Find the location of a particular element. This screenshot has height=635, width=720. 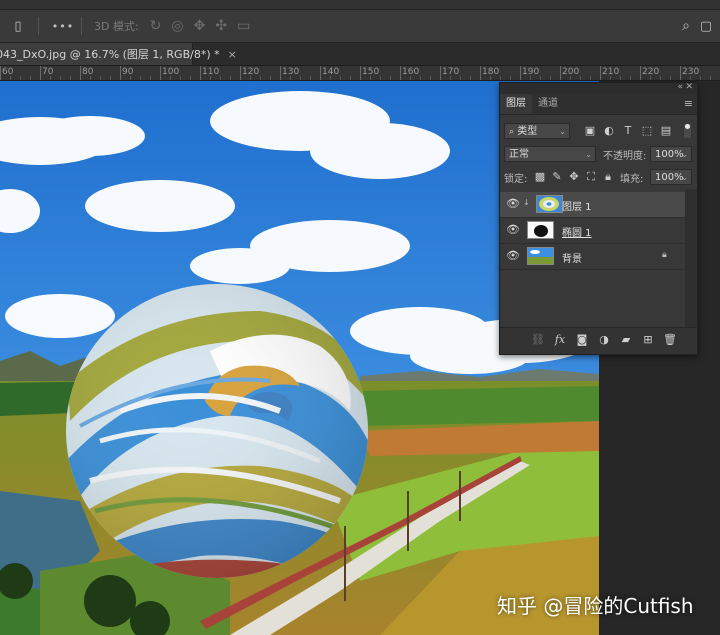

options-bar: ▯ ••• 3D 模式: ↻ ◎ ✥ ✣ ▭ ⌕ ▢ is located at coordinates (360, 26).